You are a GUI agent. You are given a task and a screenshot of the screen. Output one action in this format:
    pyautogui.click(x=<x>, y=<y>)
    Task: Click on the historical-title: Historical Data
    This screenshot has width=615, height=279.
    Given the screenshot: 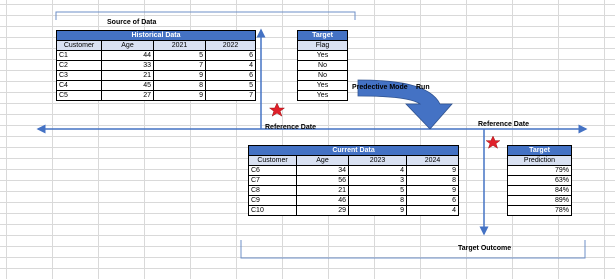 What is the action you would take?
    pyautogui.click(x=156, y=35)
    